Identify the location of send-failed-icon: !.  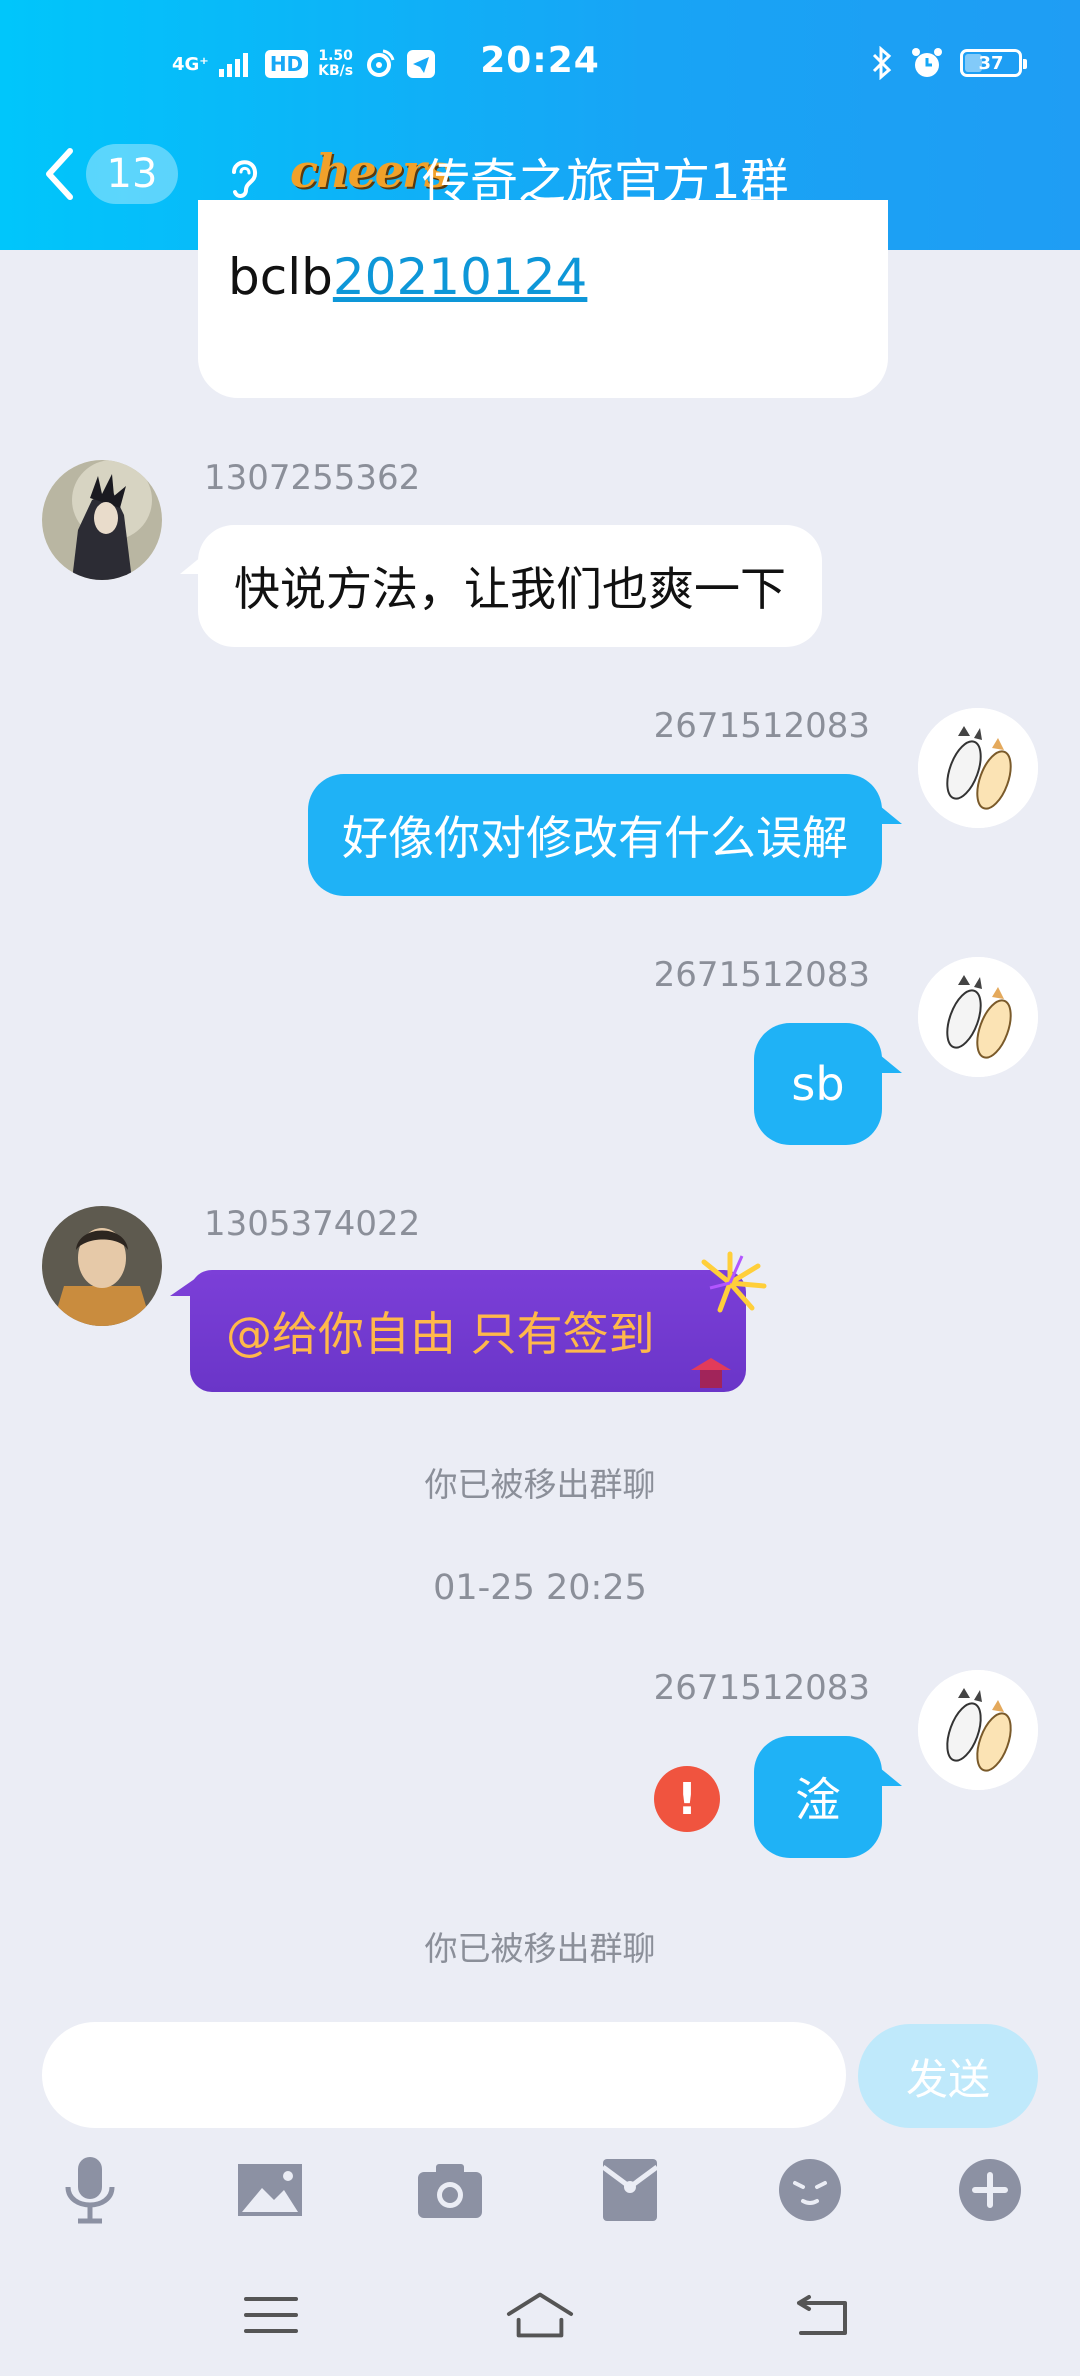
(687, 1799).